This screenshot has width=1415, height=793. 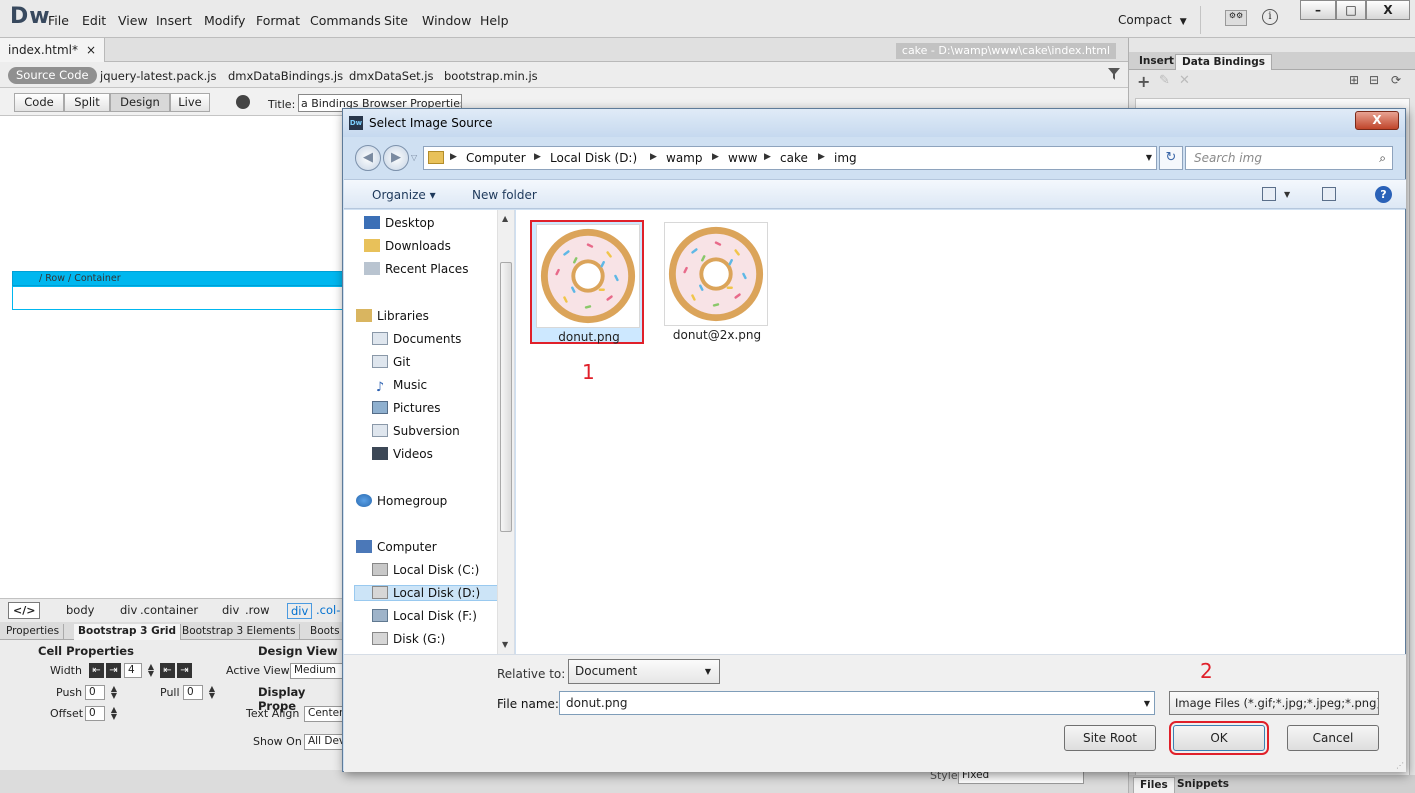 I want to click on breadcrumb-computer: Computer, so click(x=496, y=158).